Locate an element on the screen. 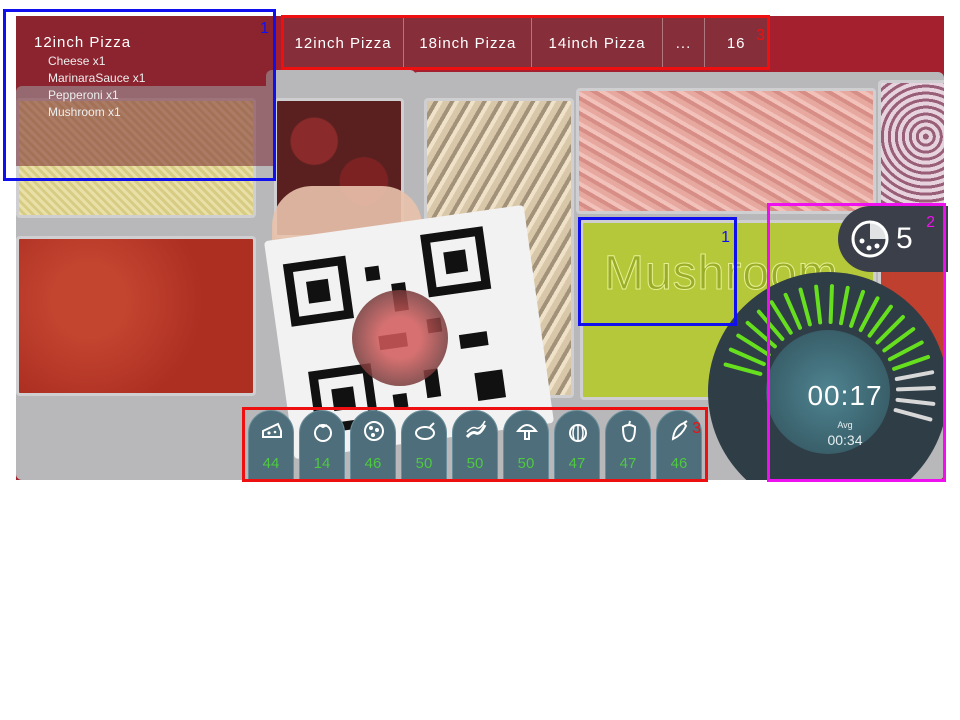 This screenshot has height=720, width=960. bin-sauce is located at coordinates (136, 316).